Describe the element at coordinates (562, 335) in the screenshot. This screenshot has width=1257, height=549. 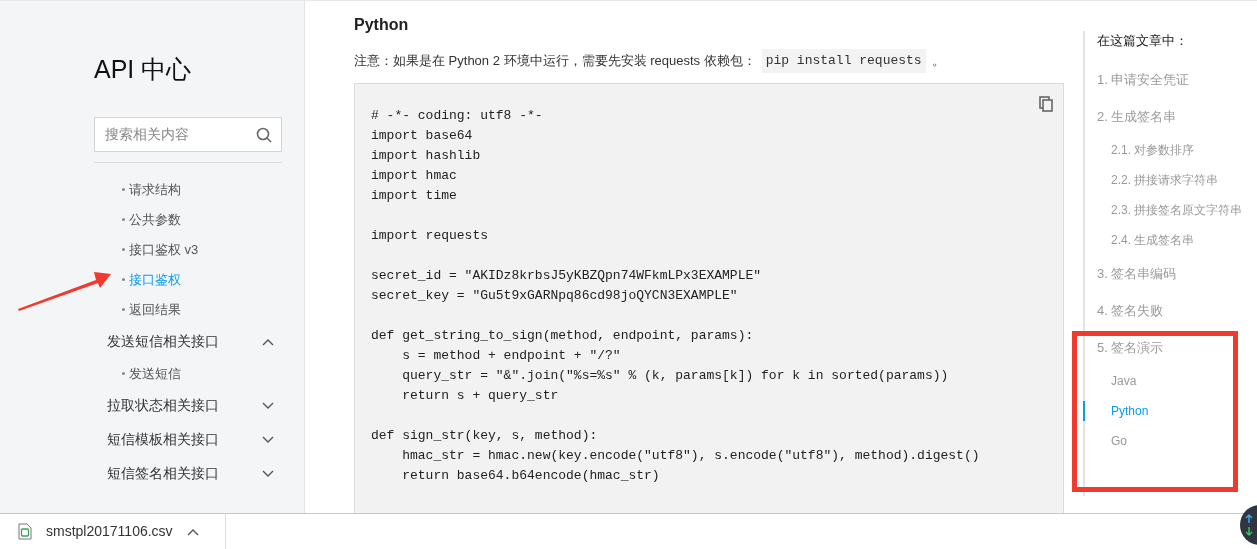
I see `code-line: def get_string_to_sign(method, endpoint, params):` at that location.